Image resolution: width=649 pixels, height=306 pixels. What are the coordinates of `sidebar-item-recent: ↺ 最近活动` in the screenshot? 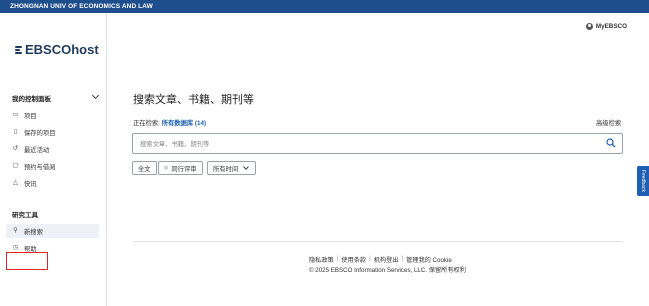 It's located at (52, 149).